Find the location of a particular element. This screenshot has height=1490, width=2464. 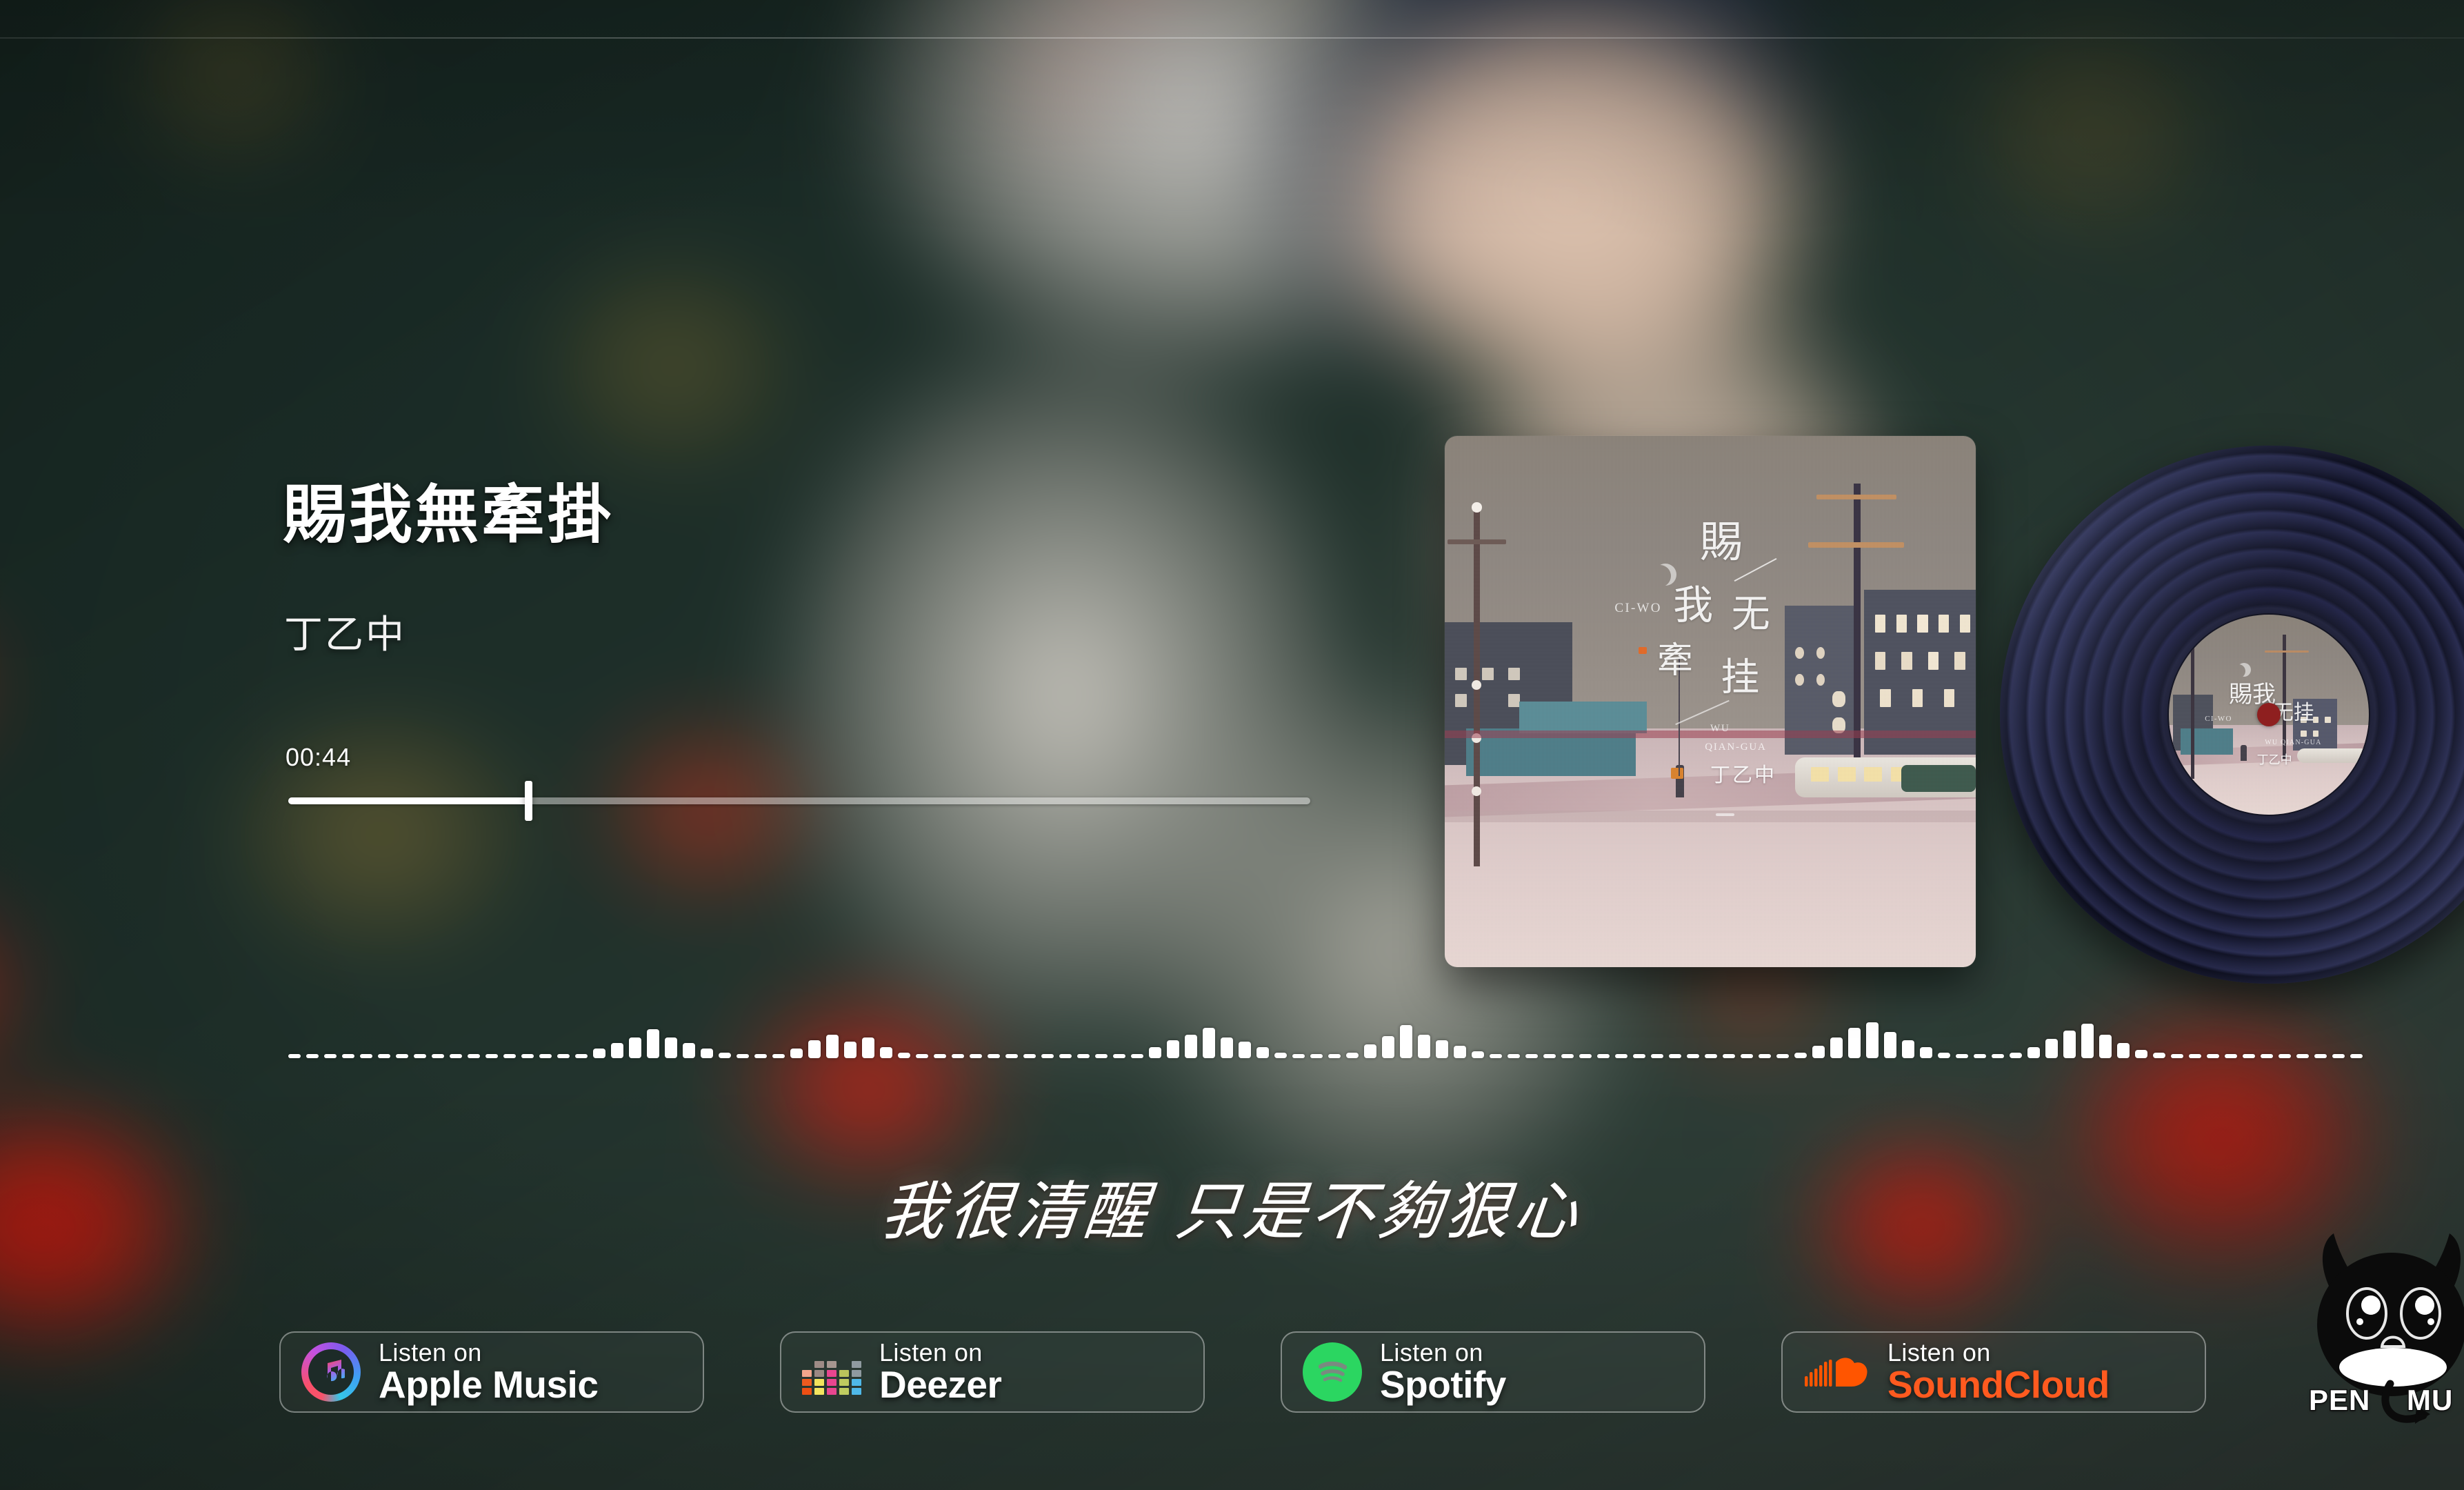

track-artist: 丁乙中 is located at coordinates (345, 635).